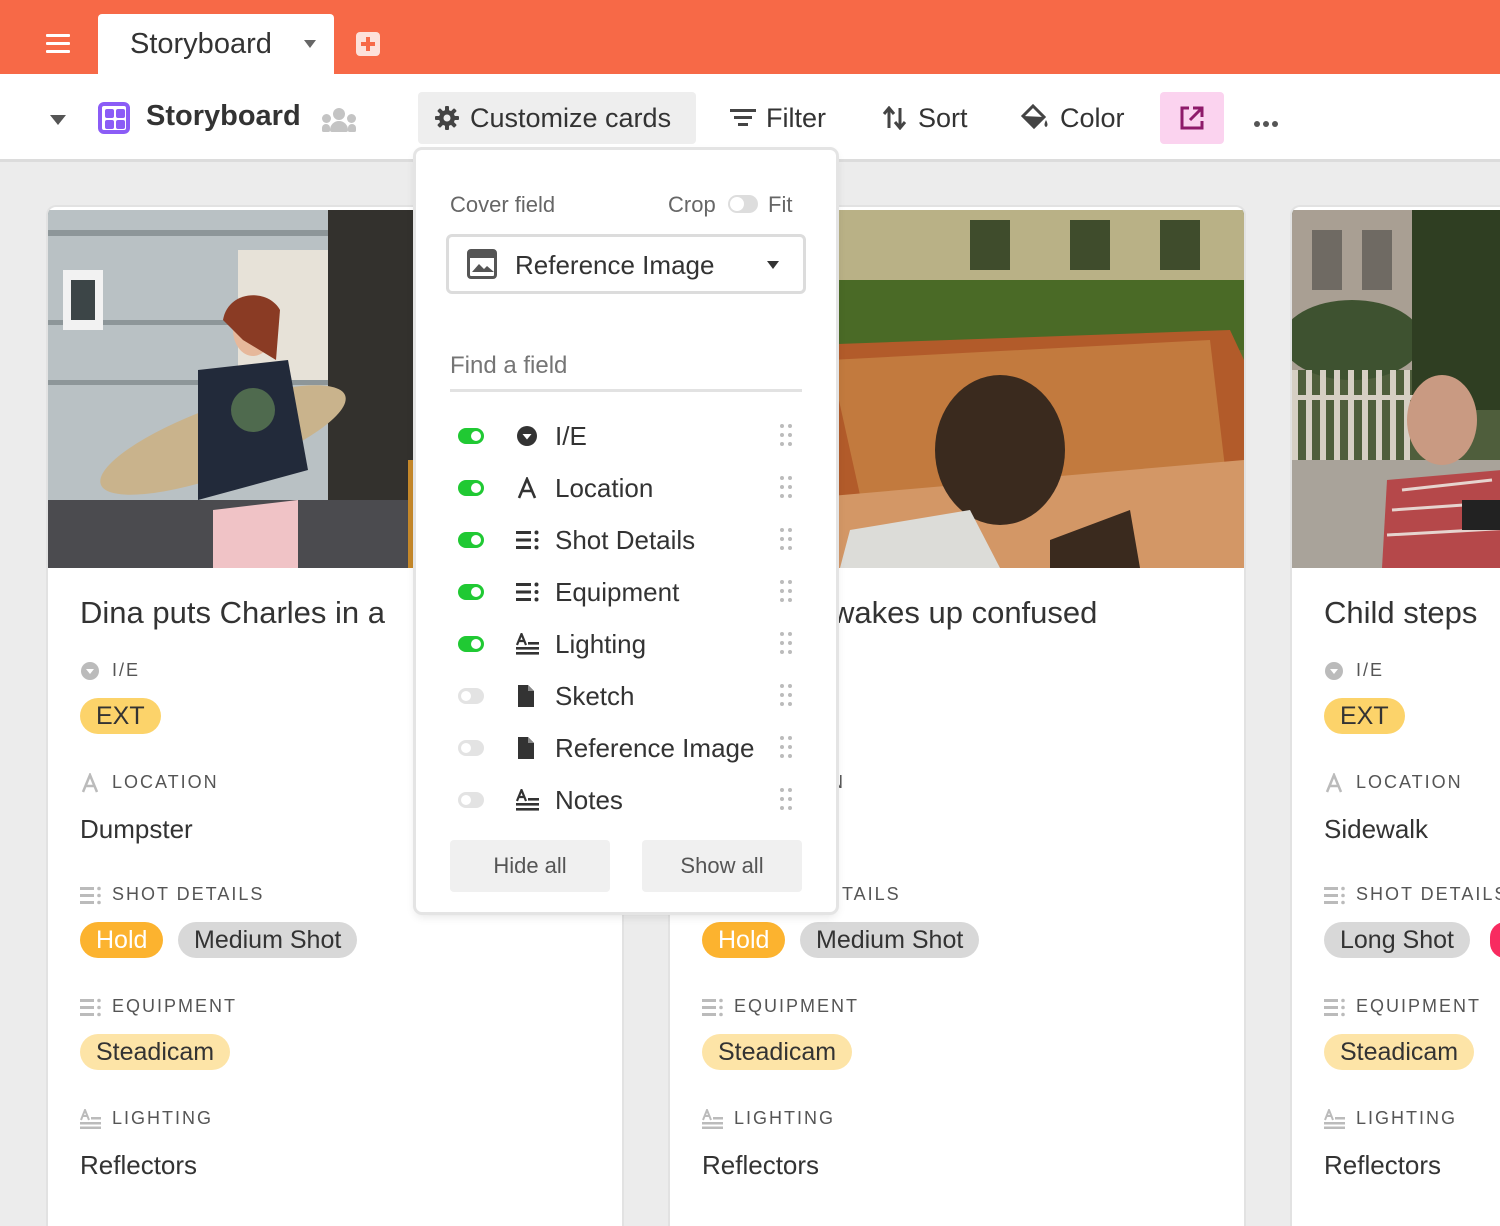 This screenshot has height=1226, width=1500. I want to click on shot-detail-pill-overflow, so click(1495, 940).